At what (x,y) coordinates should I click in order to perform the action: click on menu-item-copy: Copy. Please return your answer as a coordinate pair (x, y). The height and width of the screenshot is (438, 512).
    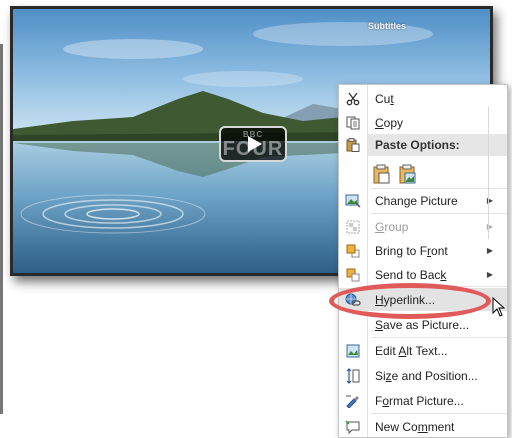
    Looking at the image, I should click on (423, 122).